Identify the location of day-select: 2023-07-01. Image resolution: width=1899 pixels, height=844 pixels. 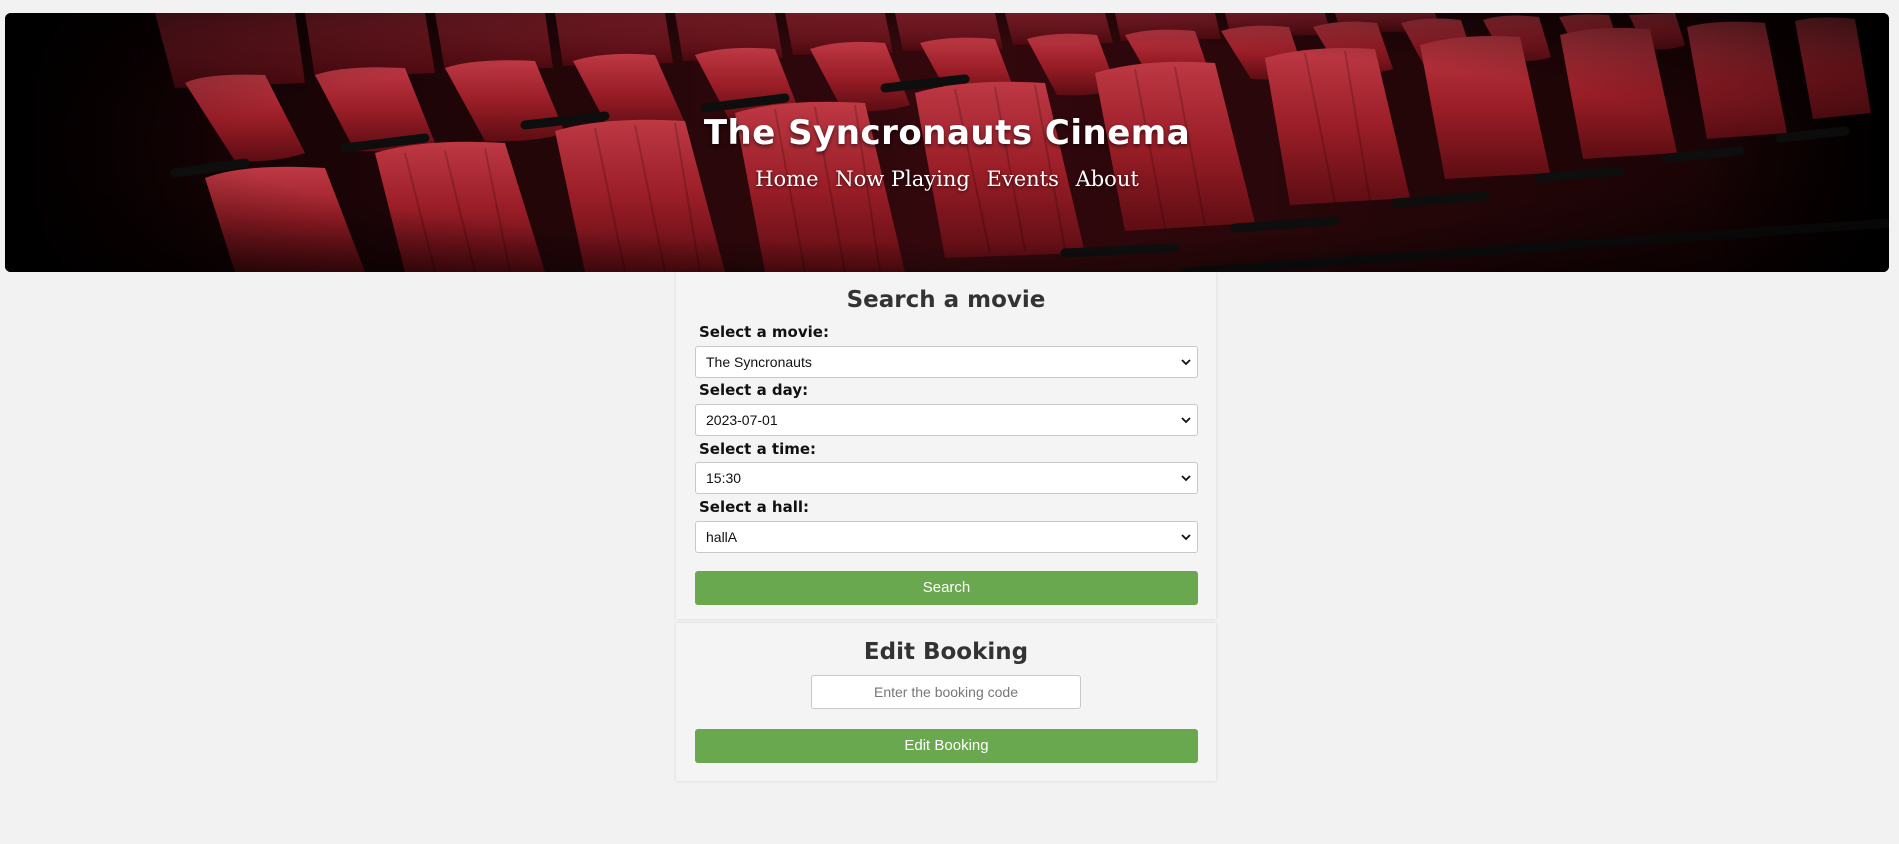
(946, 420).